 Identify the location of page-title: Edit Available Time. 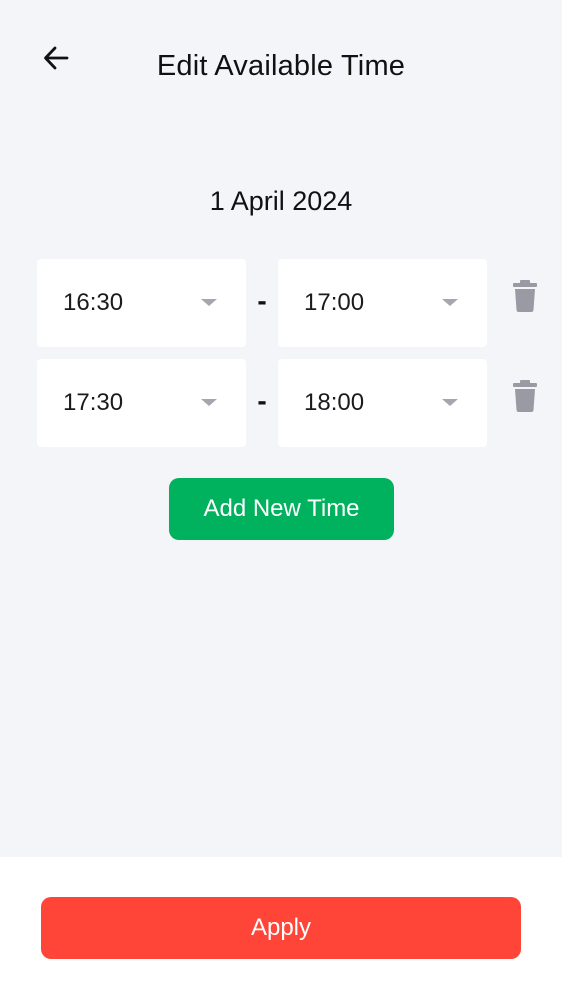
(281, 66).